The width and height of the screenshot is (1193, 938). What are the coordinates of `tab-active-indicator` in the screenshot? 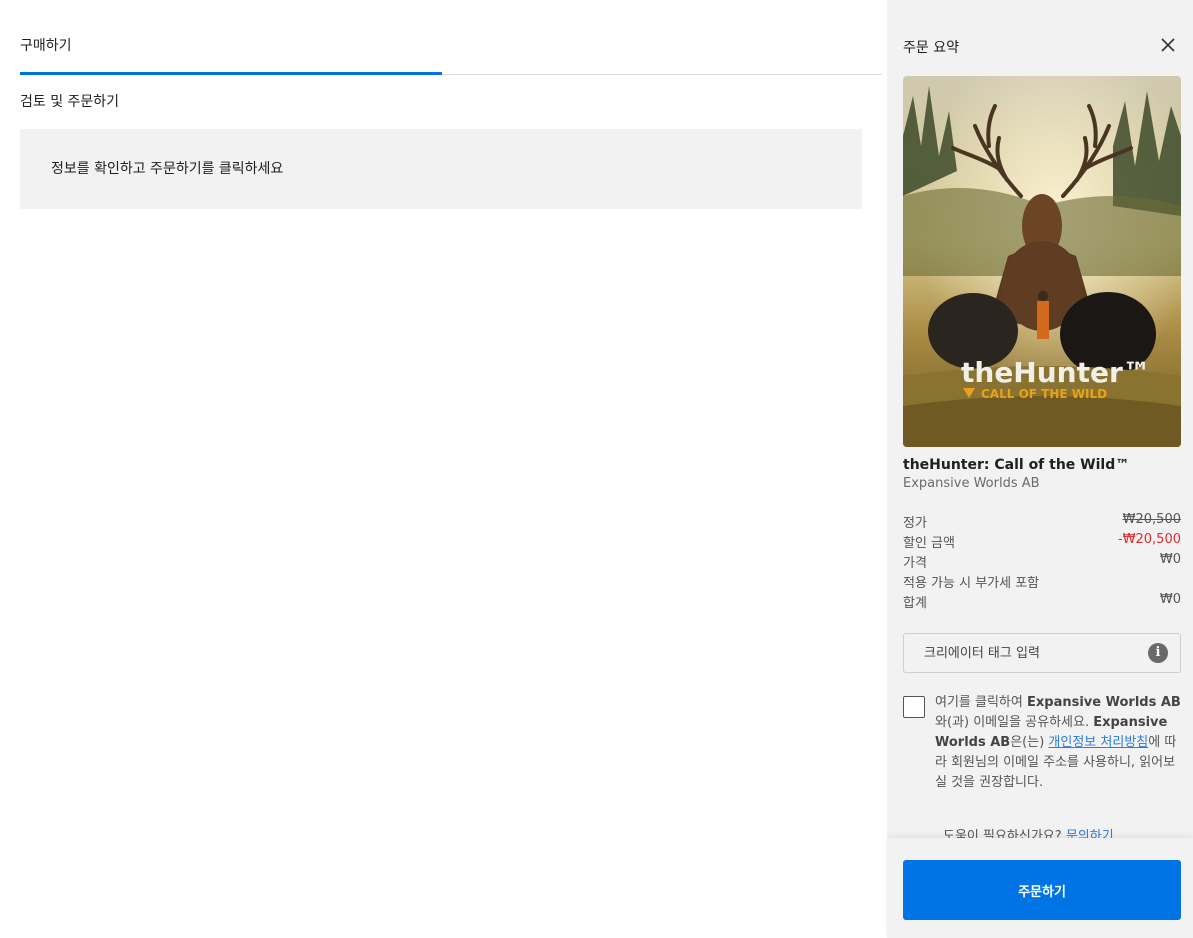 It's located at (231, 73).